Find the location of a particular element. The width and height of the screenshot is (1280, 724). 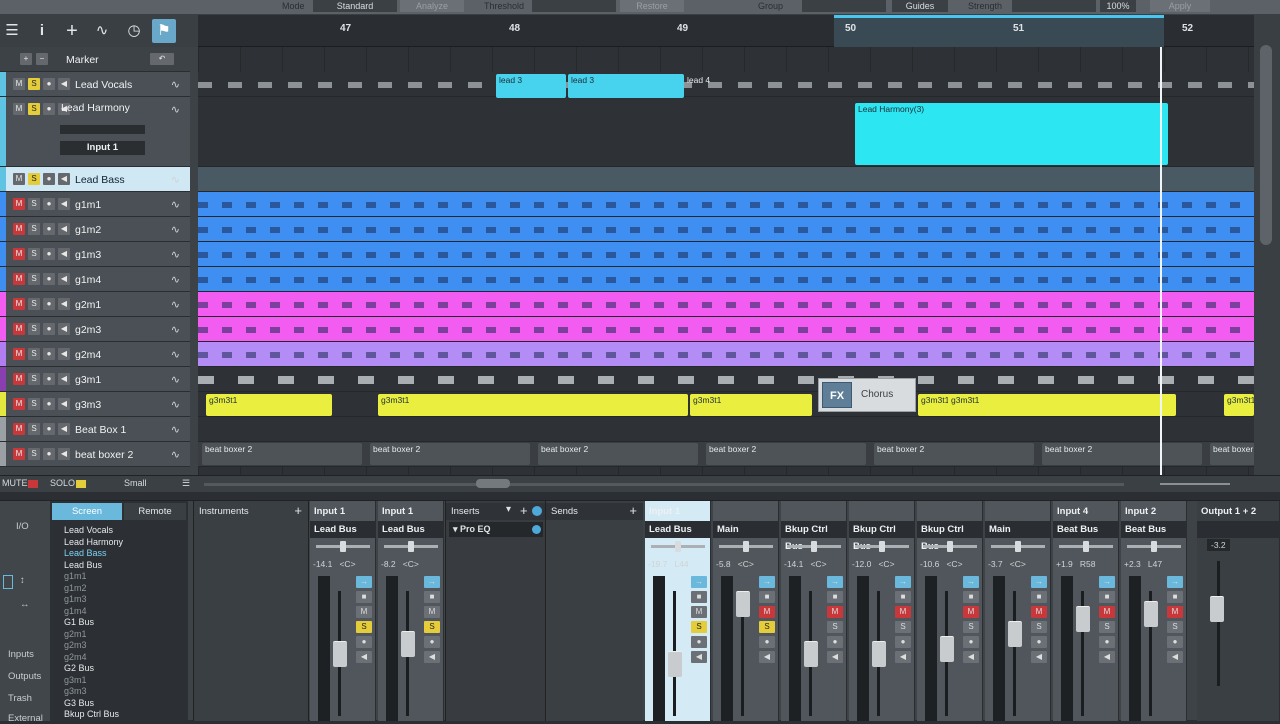

channel-list-item: g1m2 is located at coordinates (75, 588).